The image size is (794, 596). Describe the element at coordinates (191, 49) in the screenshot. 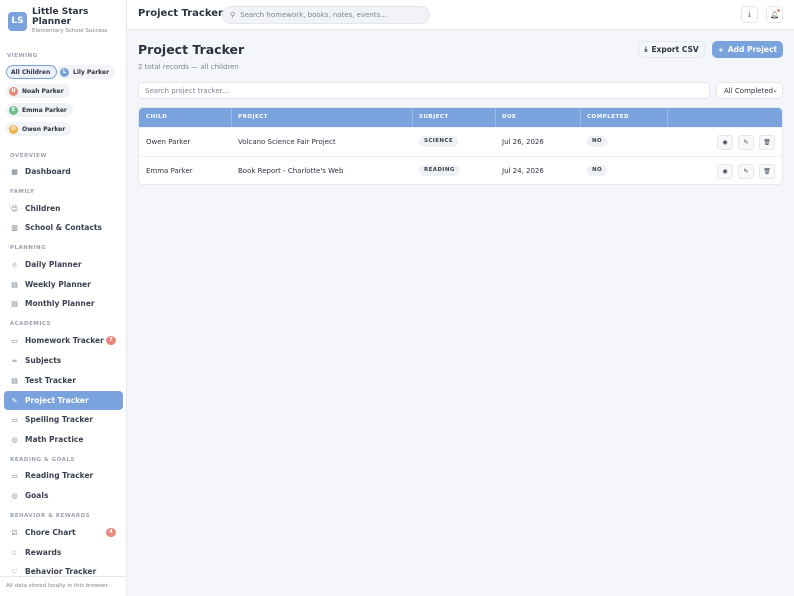

I see `page-title: Project Tracker` at that location.